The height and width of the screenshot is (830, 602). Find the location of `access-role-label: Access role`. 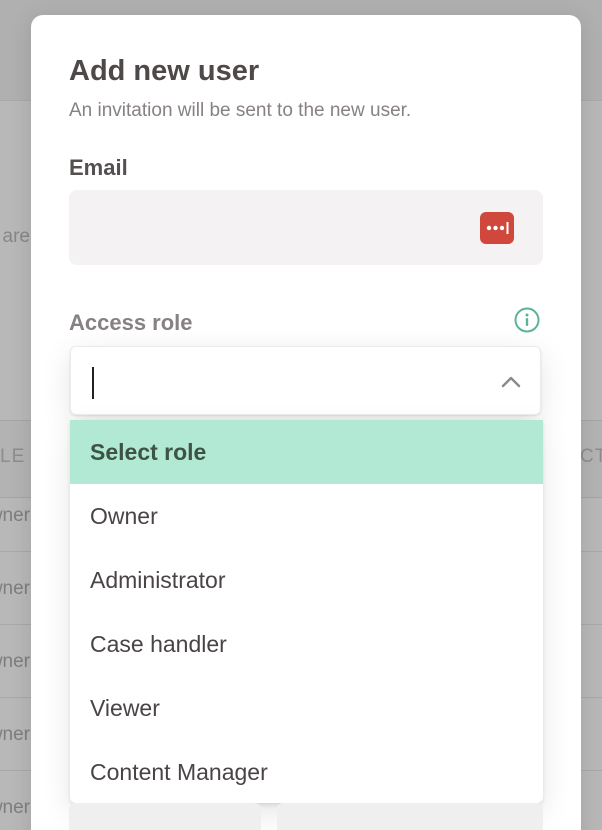

access-role-label: Access role is located at coordinates (131, 322).